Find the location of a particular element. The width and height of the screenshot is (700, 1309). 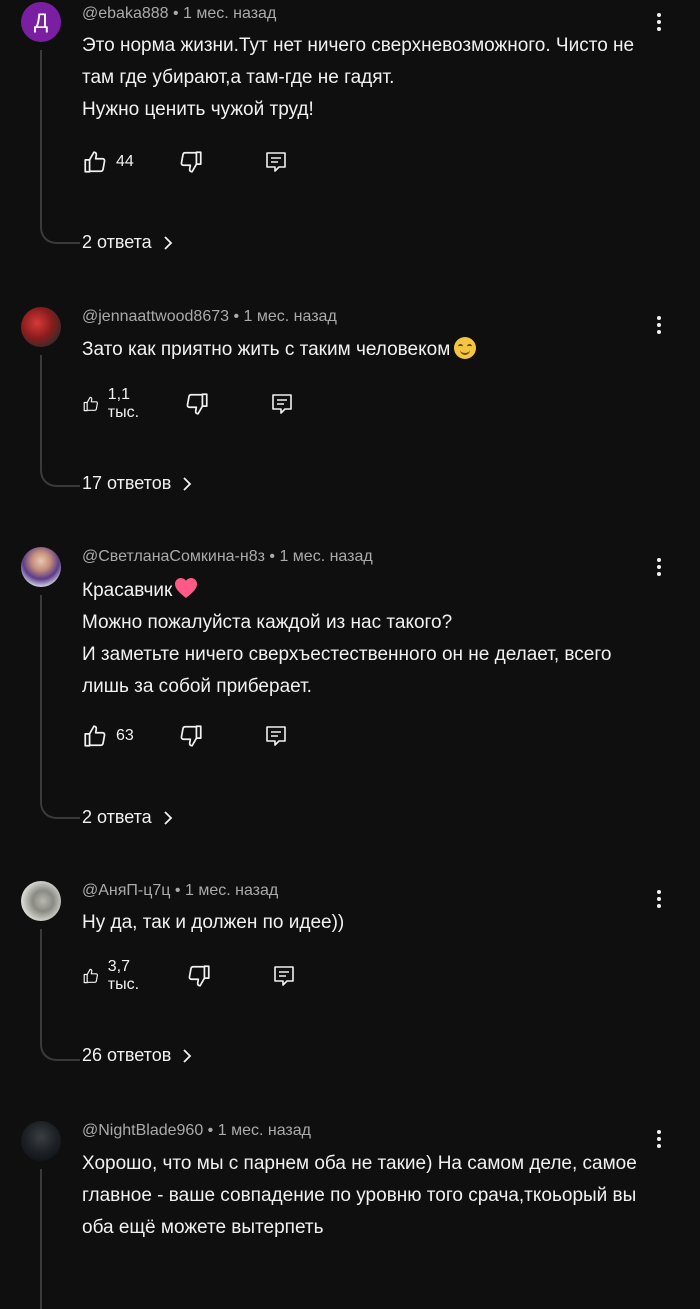

comment-meta: @jennaattwood8673 • 1 мес. назад is located at coordinates (209, 316).